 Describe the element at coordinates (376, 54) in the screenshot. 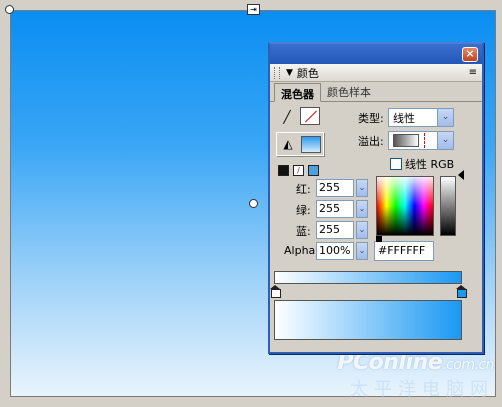

I see `panel-titlebar: ×` at that location.